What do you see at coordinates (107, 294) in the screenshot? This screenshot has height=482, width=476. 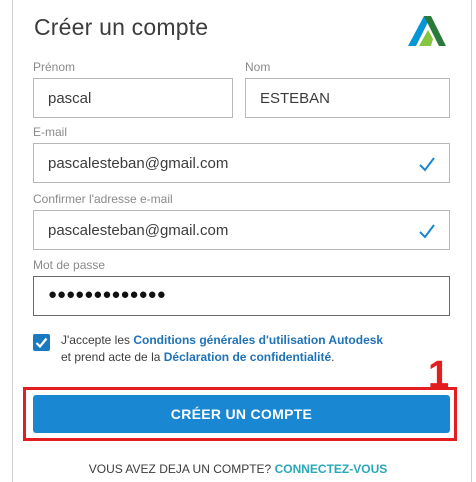 I see `password-value: ●●●●●●●●●●●●●` at bounding box center [107, 294].